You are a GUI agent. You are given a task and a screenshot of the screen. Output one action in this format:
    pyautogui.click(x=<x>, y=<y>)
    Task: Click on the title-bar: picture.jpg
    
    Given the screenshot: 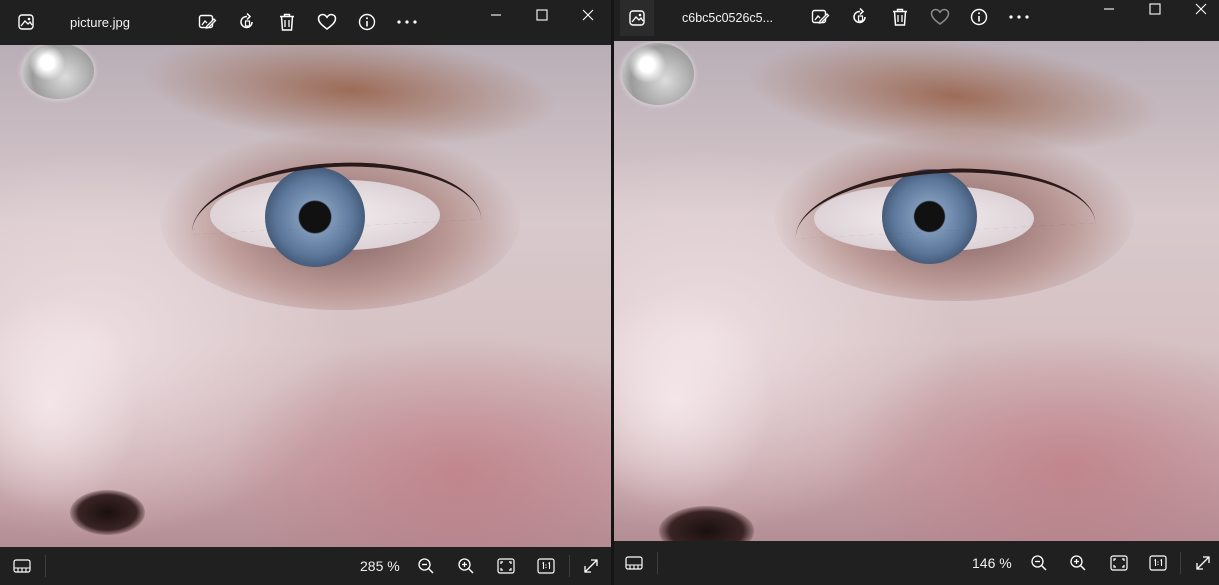 What is the action you would take?
    pyautogui.click(x=305, y=22)
    